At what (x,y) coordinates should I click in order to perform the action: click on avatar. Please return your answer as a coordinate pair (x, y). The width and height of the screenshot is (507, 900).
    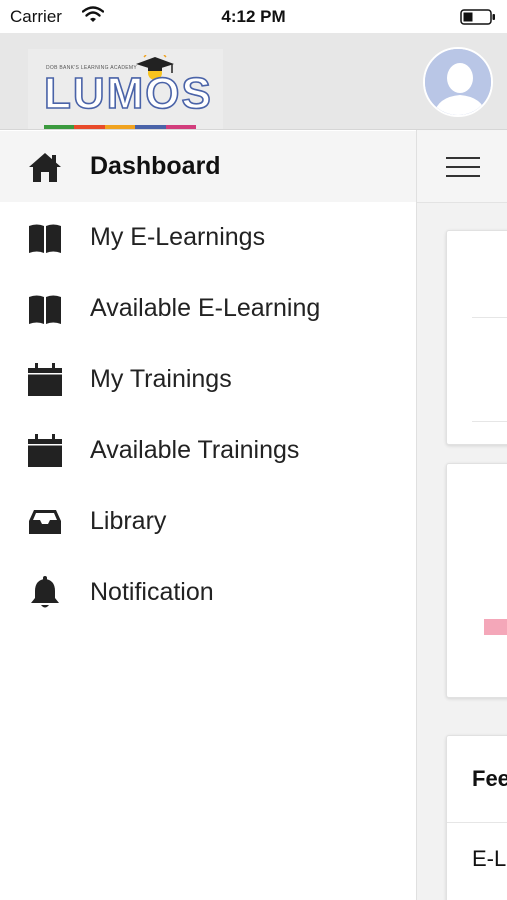
    Looking at the image, I should click on (458, 82).